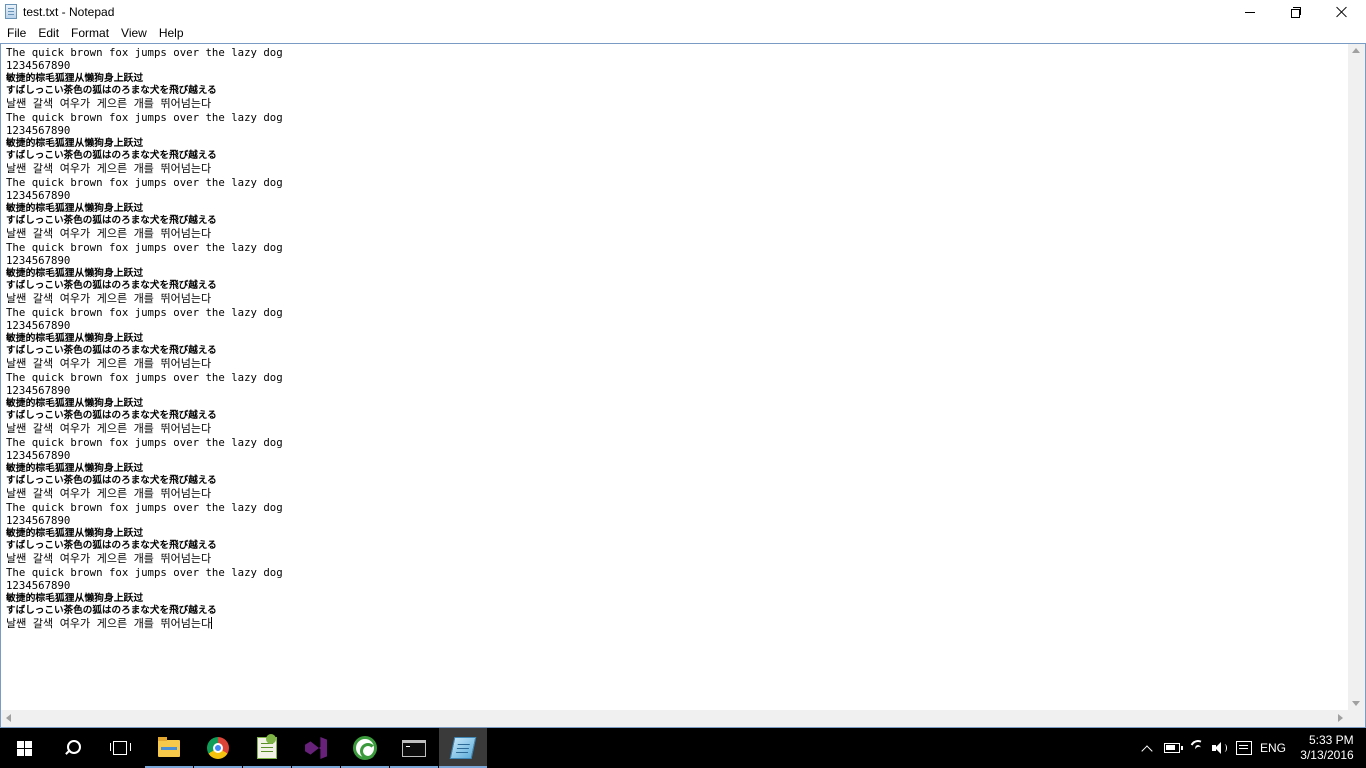  What do you see at coordinates (1356, 703) in the screenshot?
I see `scroll-down-icon` at bounding box center [1356, 703].